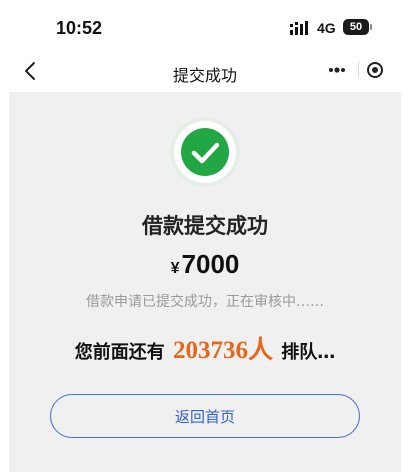  What do you see at coordinates (222, 350) in the screenshot?
I see `queue-number: 203736人` at bounding box center [222, 350].